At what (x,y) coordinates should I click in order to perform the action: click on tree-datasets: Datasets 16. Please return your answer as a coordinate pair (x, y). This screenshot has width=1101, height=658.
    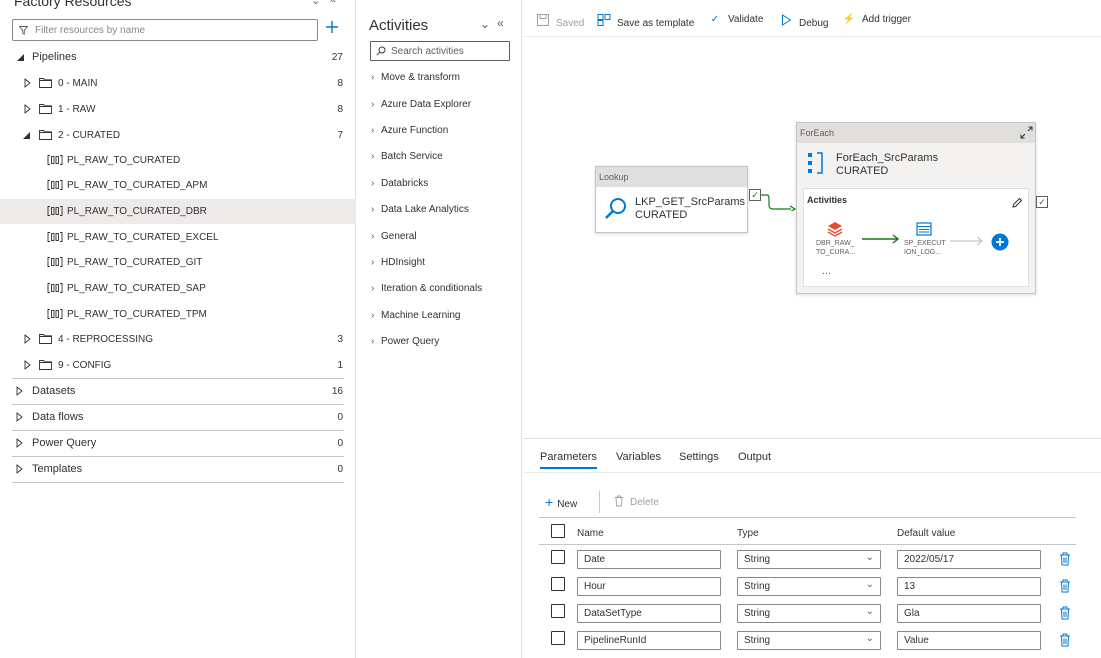
    Looking at the image, I should click on (178, 391).